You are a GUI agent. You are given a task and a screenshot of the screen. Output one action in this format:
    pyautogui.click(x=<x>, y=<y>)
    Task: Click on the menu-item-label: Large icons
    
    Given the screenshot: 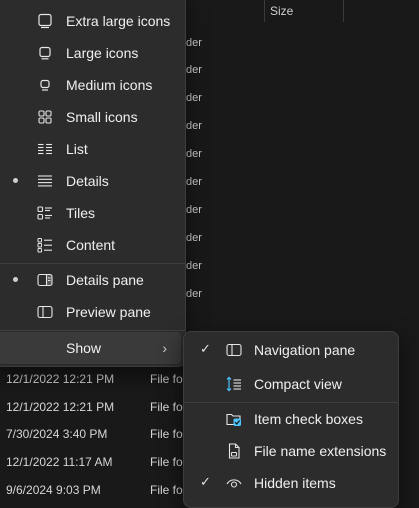 What is the action you would take?
    pyautogui.click(x=102, y=53)
    